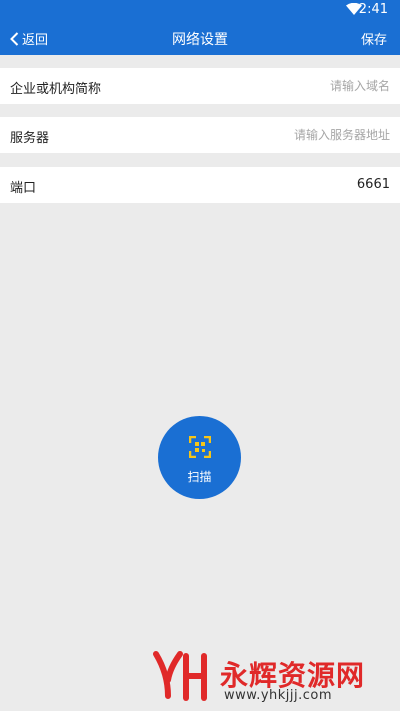  I want to click on server-label: 服务器, so click(30, 138).